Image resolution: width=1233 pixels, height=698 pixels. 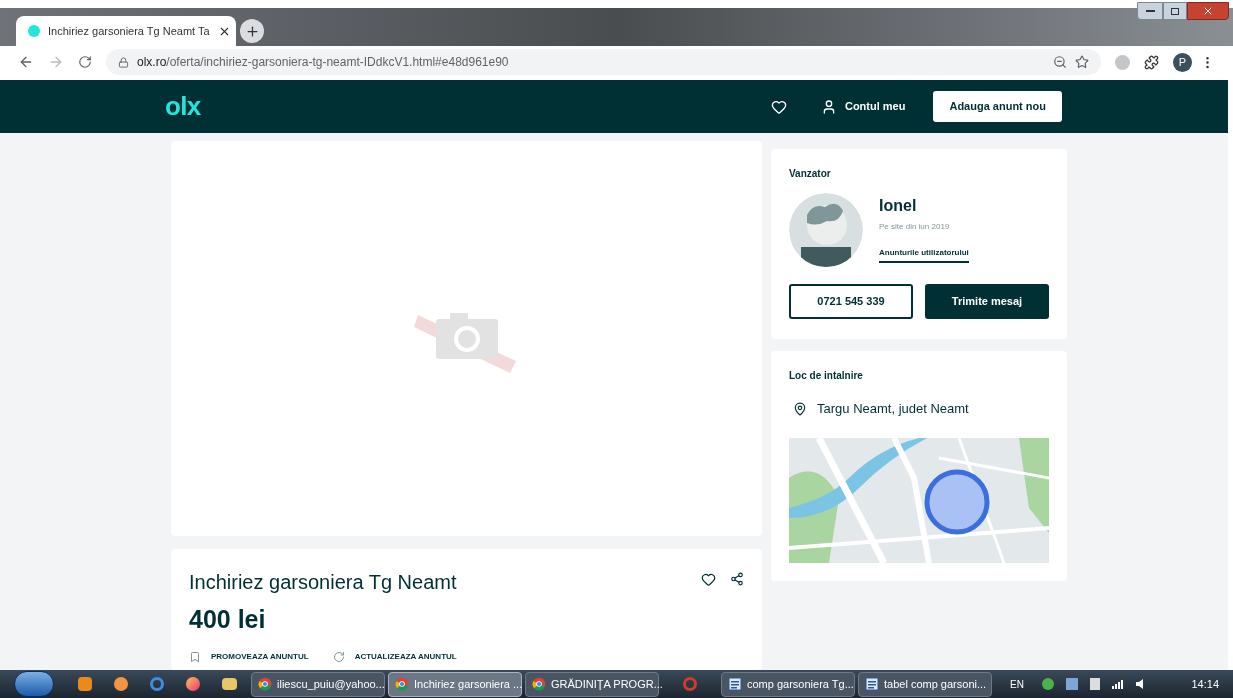 What do you see at coordinates (1117, 684) in the screenshot?
I see `signal-icon` at bounding box center [1117, 684].